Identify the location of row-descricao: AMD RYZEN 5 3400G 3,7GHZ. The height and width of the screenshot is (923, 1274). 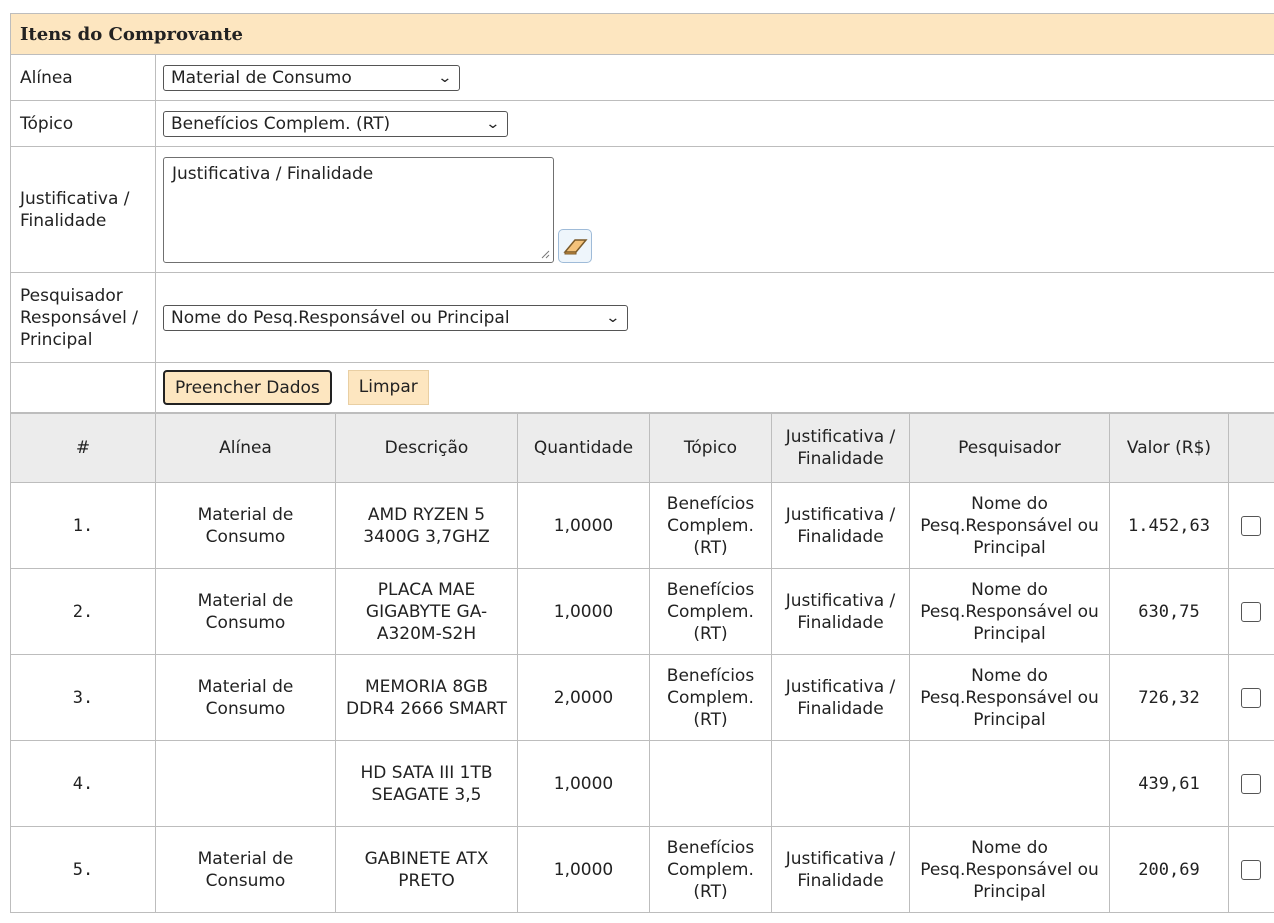
(426, 525).